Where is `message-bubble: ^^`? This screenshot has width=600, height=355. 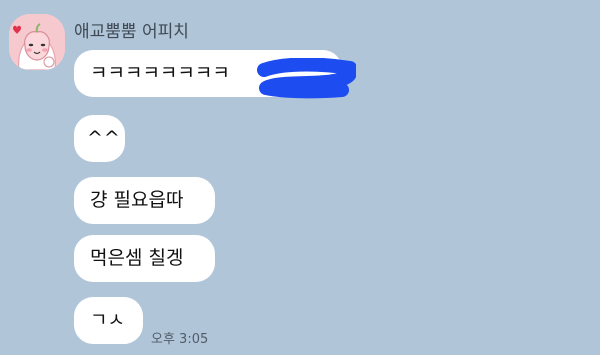 message-bubble: ^^ is located at coordinates (99, 138).